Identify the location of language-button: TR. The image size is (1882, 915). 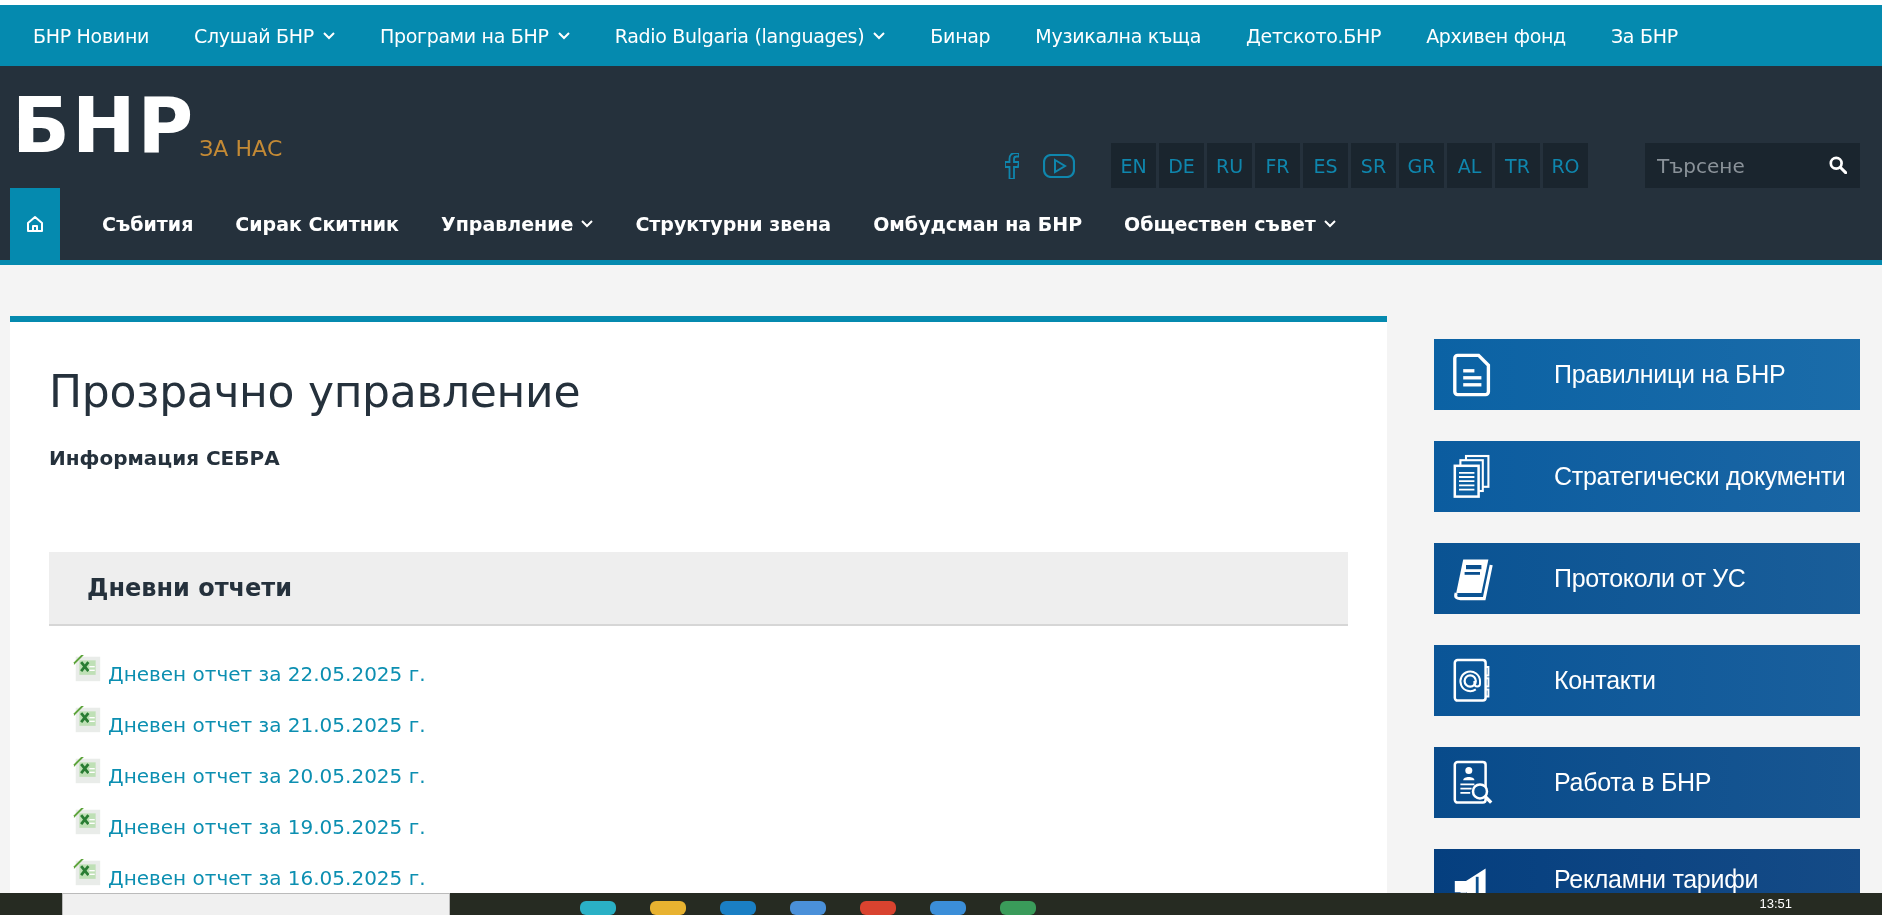
(1517, 165).